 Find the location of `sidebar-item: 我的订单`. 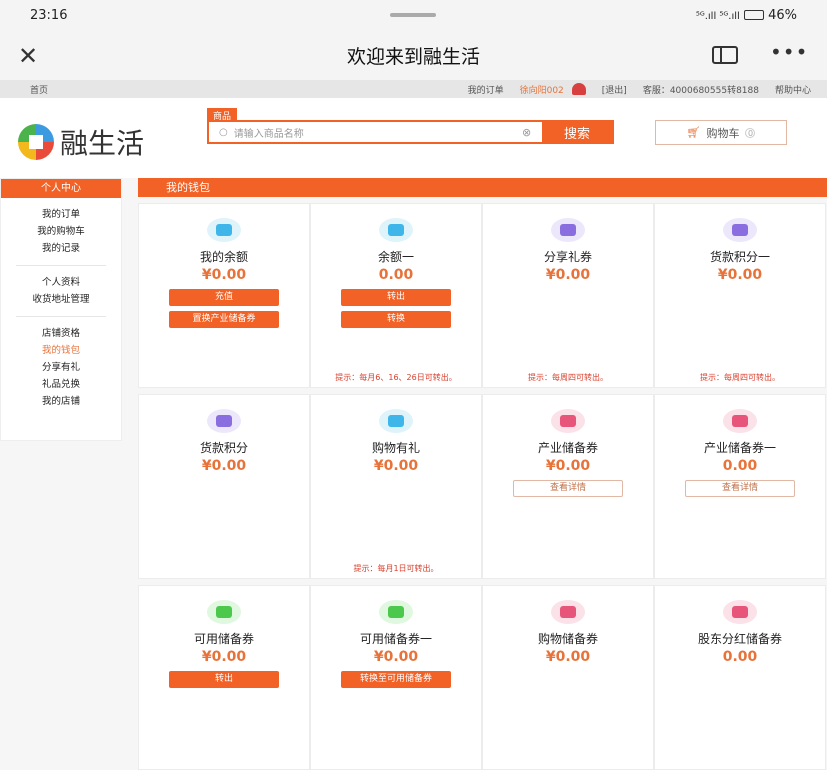

sidebar-item: 我的订单 is located at coordinates (61, 214).